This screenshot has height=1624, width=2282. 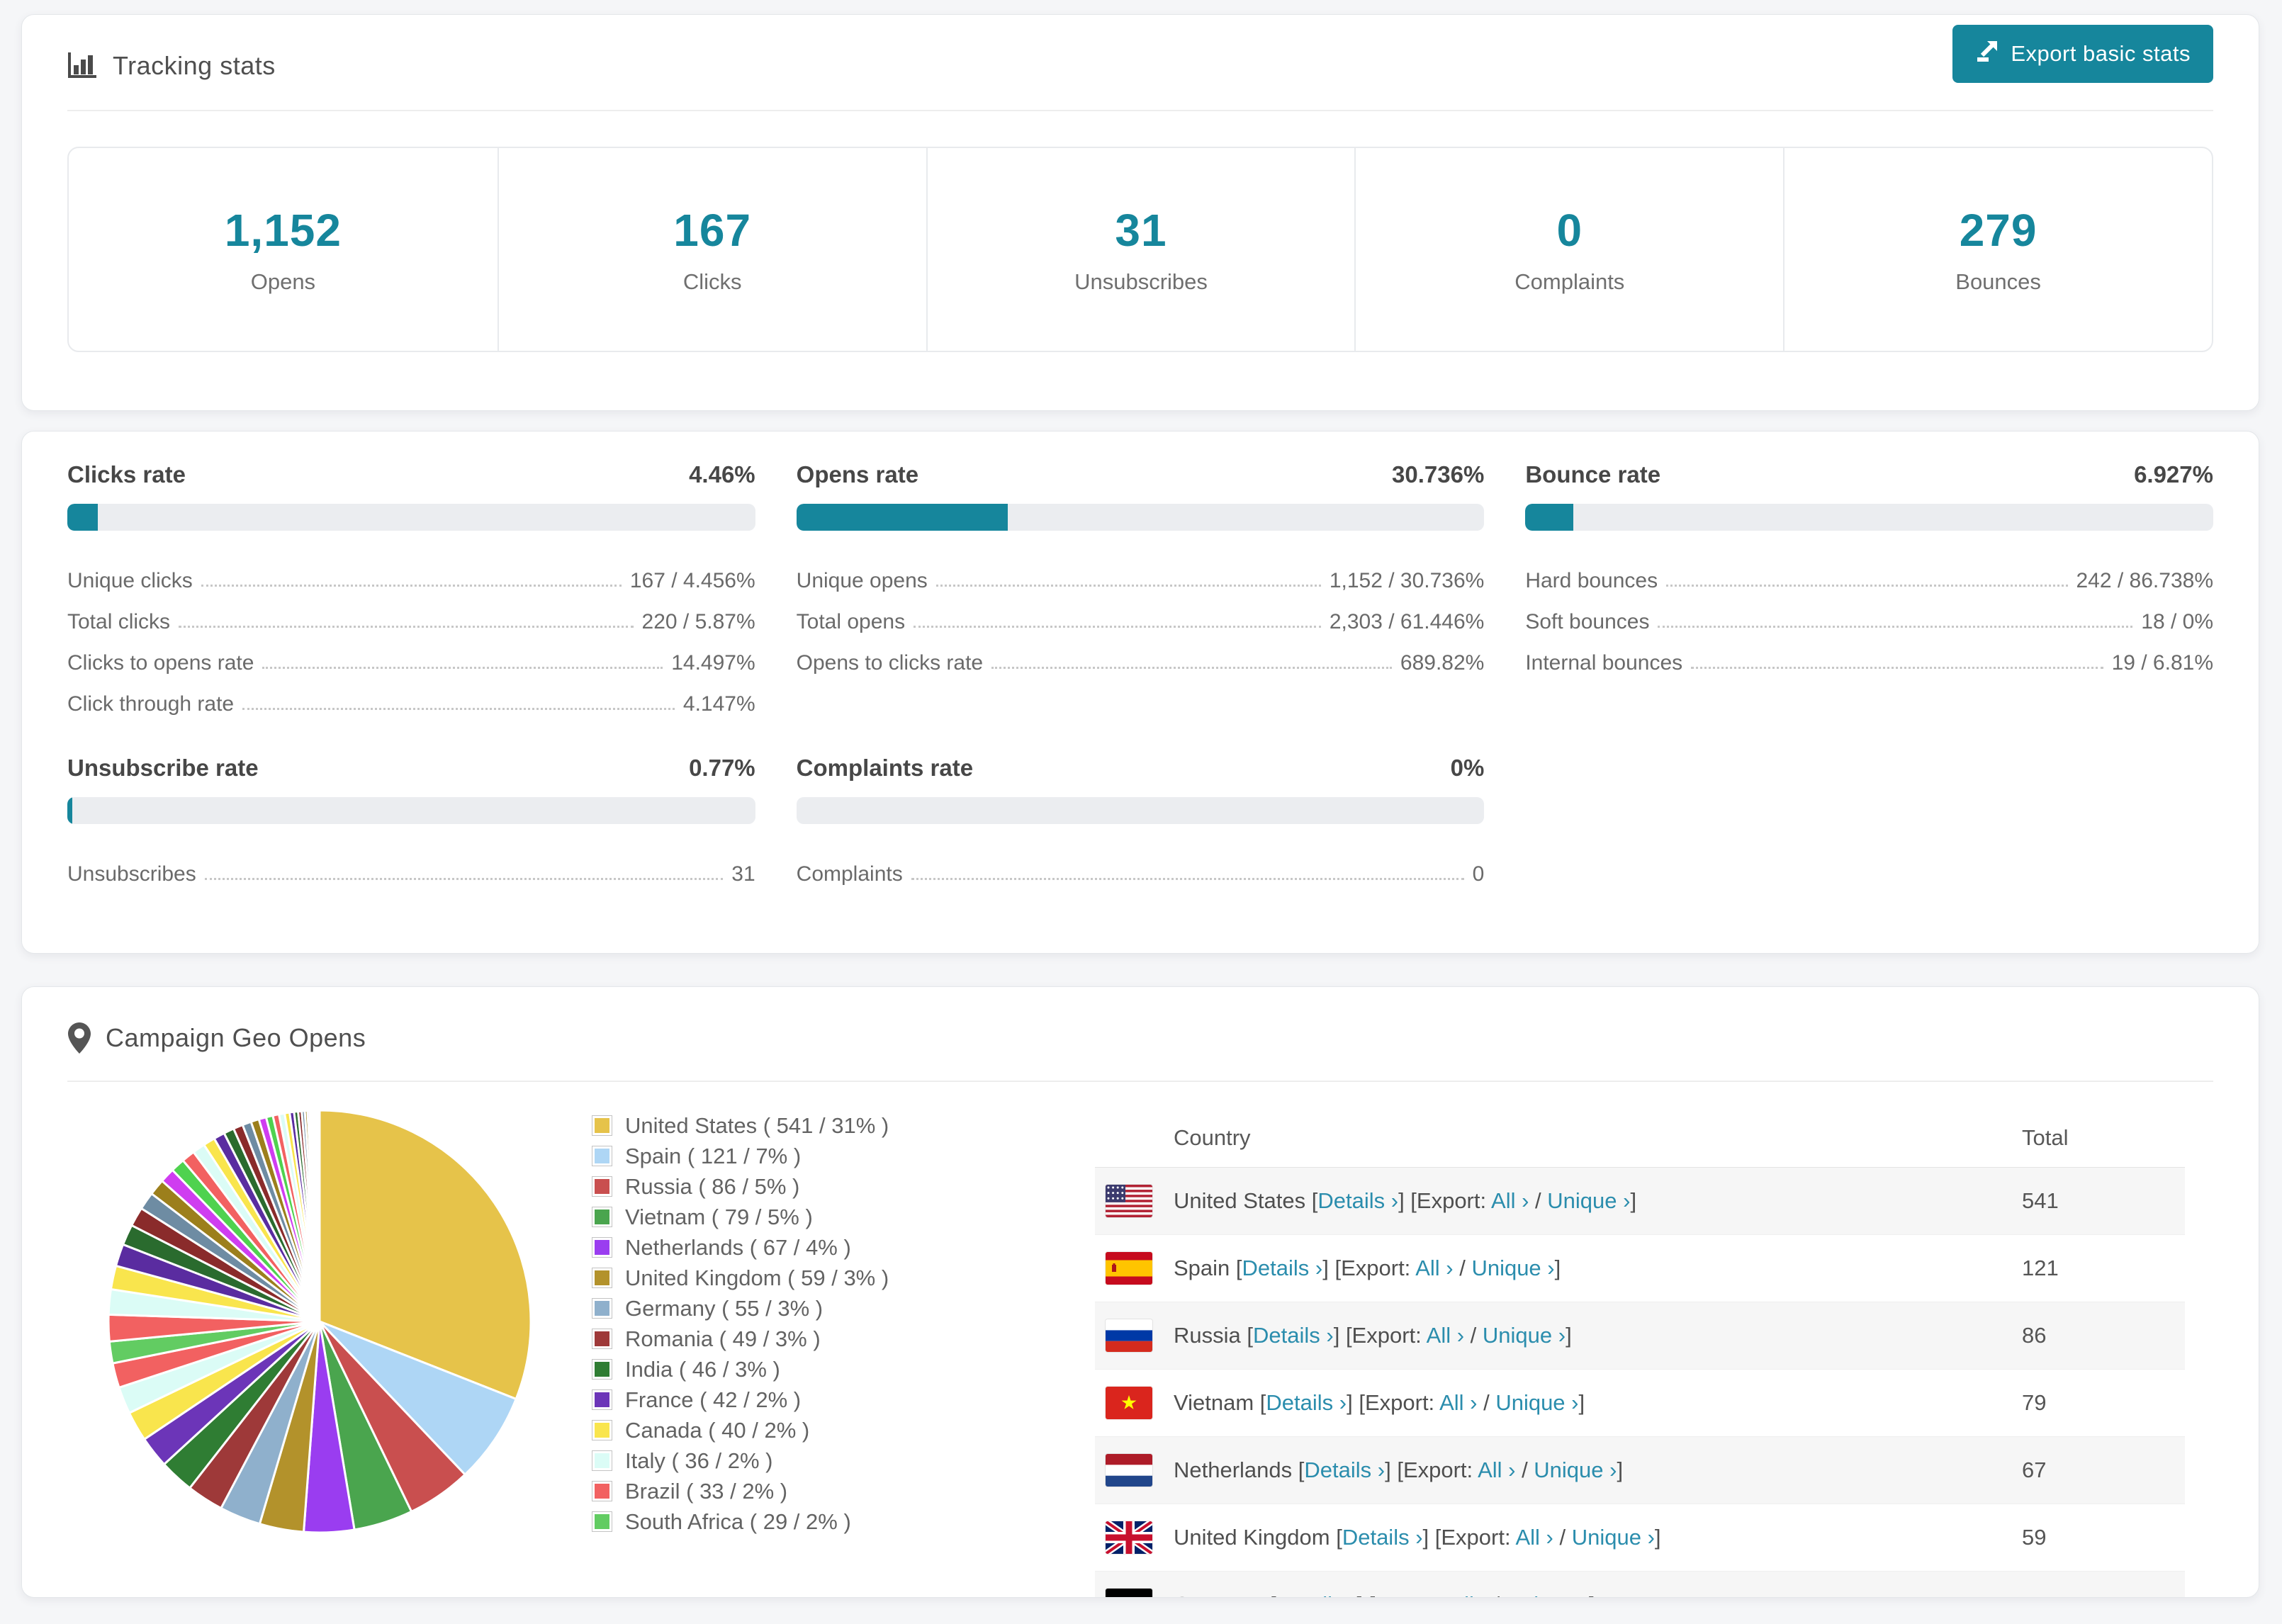 What do you see at coordinates (1478, 874) in the screenshot?
I see `detail-value: 0` at bounding box center [1478, 874].